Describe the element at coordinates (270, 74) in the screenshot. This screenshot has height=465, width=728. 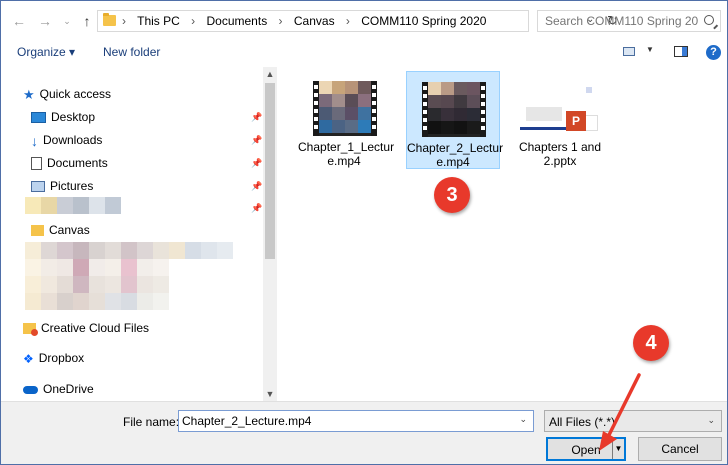
I see `scroll-up-icon: ▲` at that location.